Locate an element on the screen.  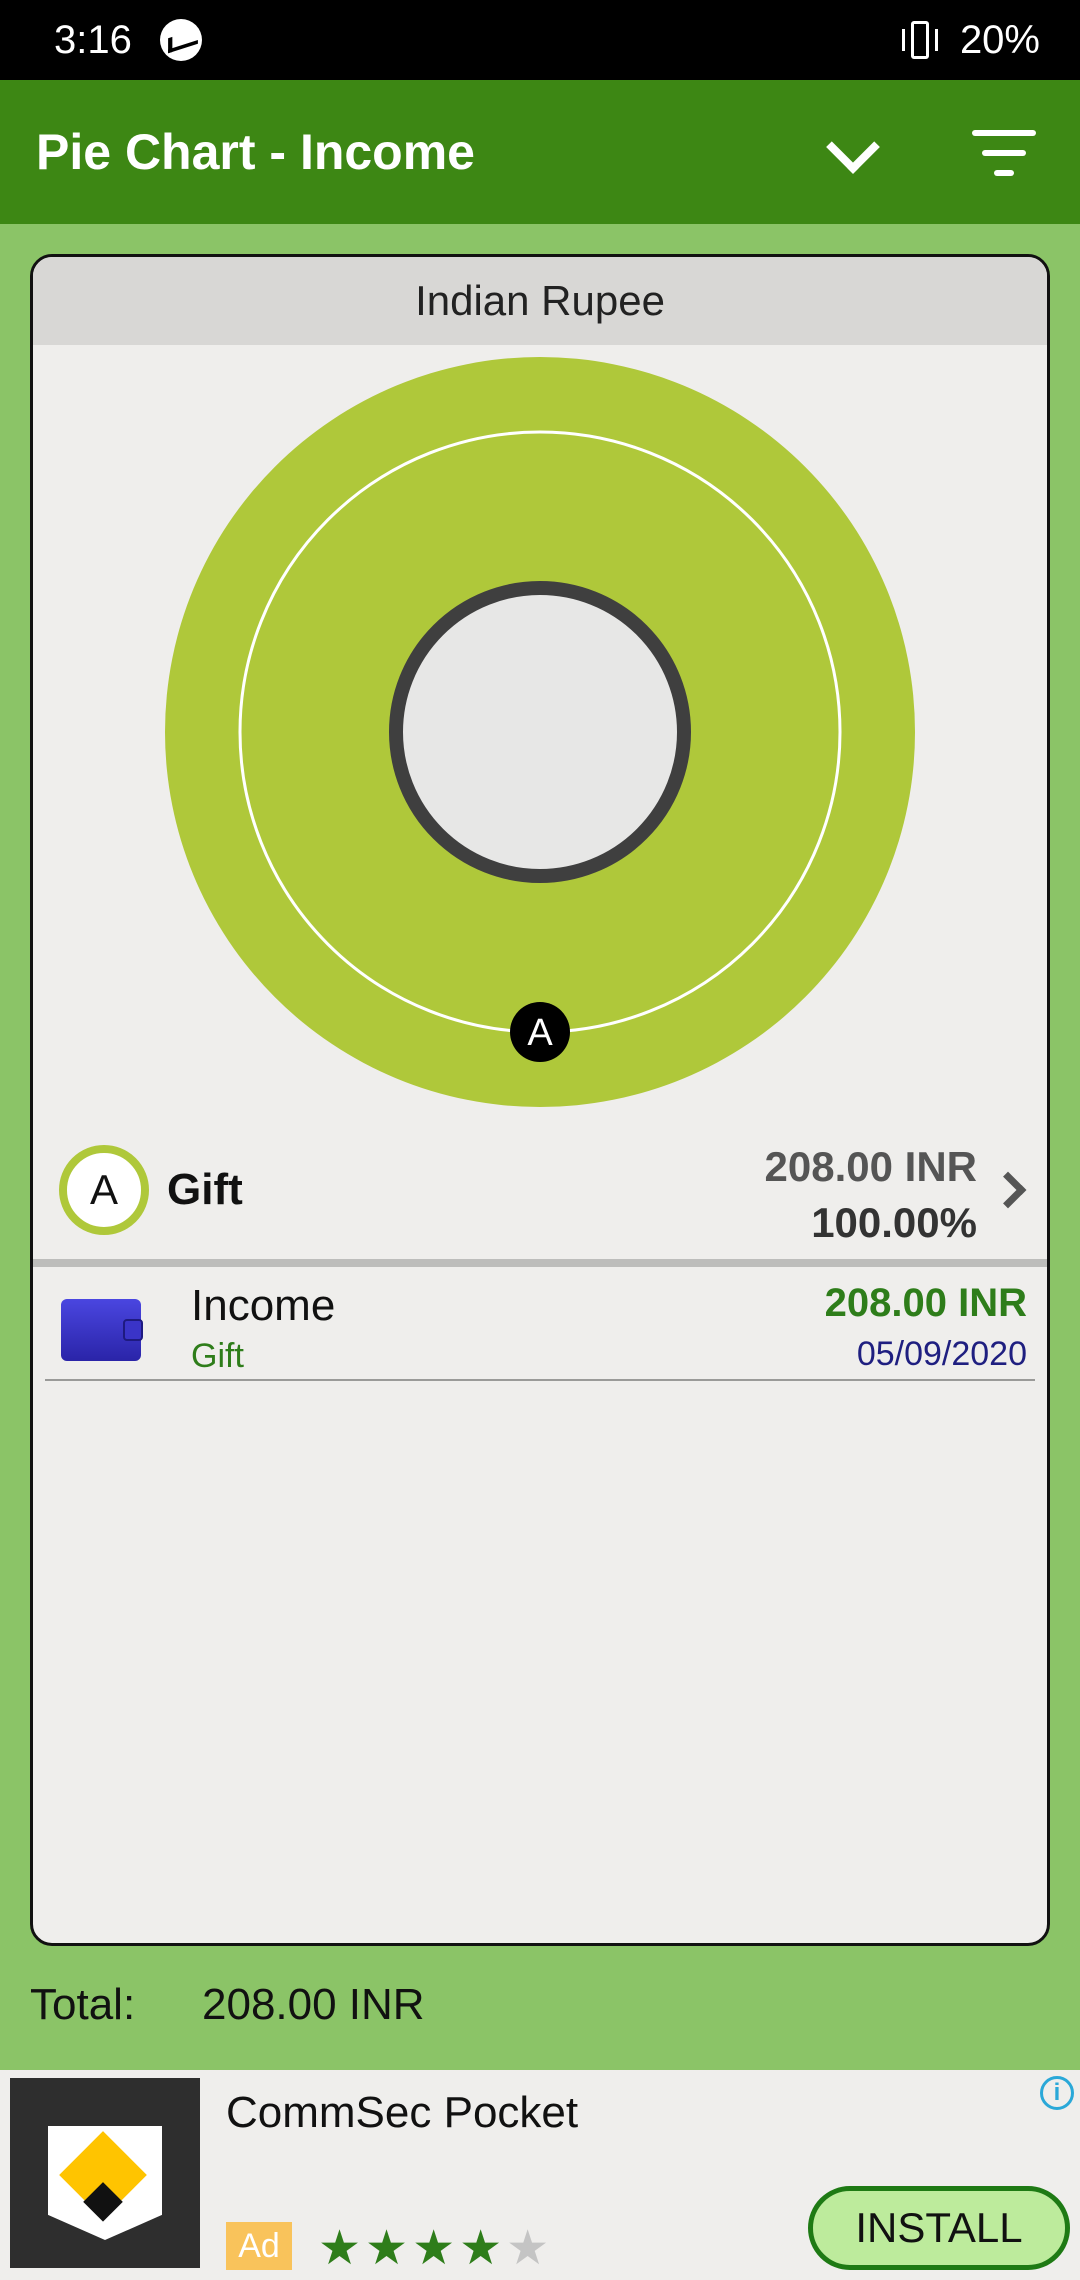
battery-percent: 20% is located at coordinates (999, 39).